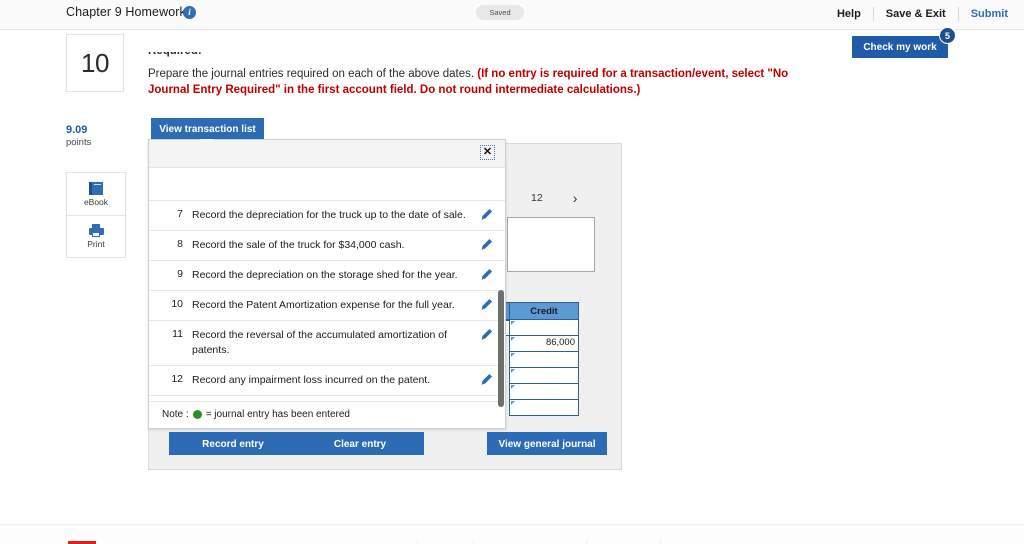  What do you see at coordinates (96, 201) in the screenshot?
I see `ebook-label: eBook` at bounding box center [96, 201].